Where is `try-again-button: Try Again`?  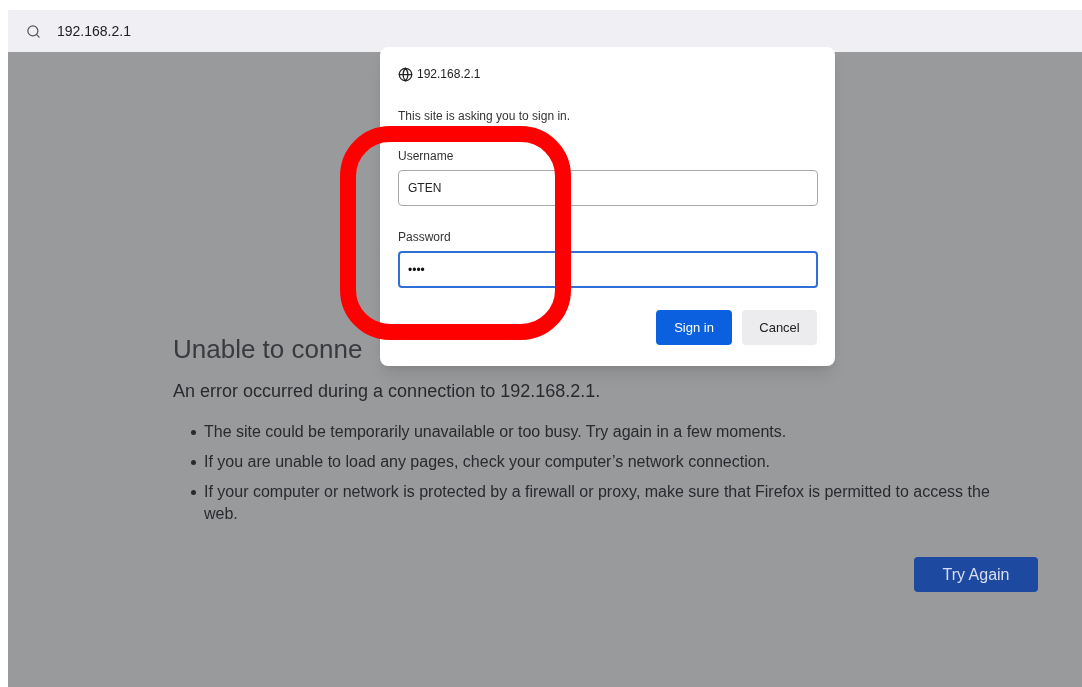
try-again-button: Try Again is located at coordinates (976, 574).